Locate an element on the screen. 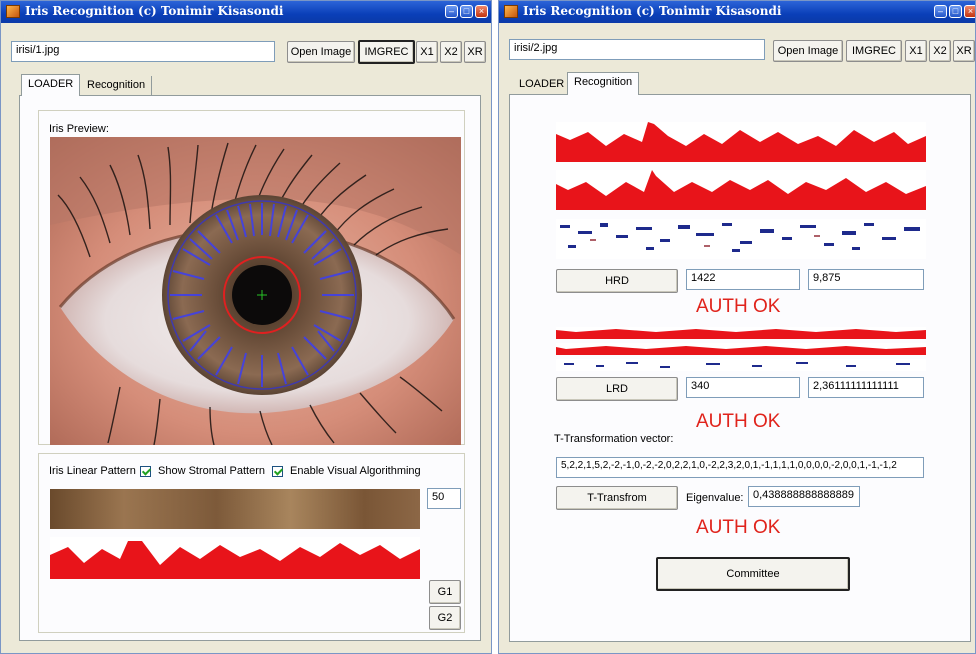 Image resolution: width=976 pixels, height=654 pixels. t-transform-button: T-Transfrom is located at coordinates (617, 498).